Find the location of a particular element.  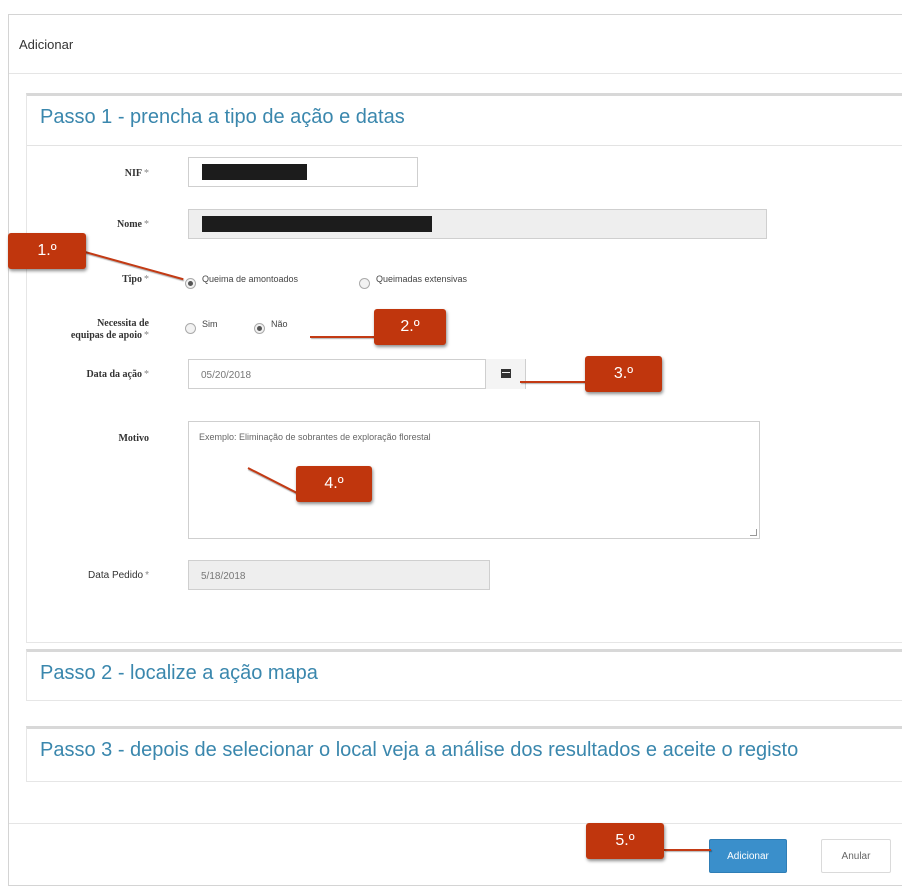

tipo-label: Tipo * is located at coordinates (135, 279).